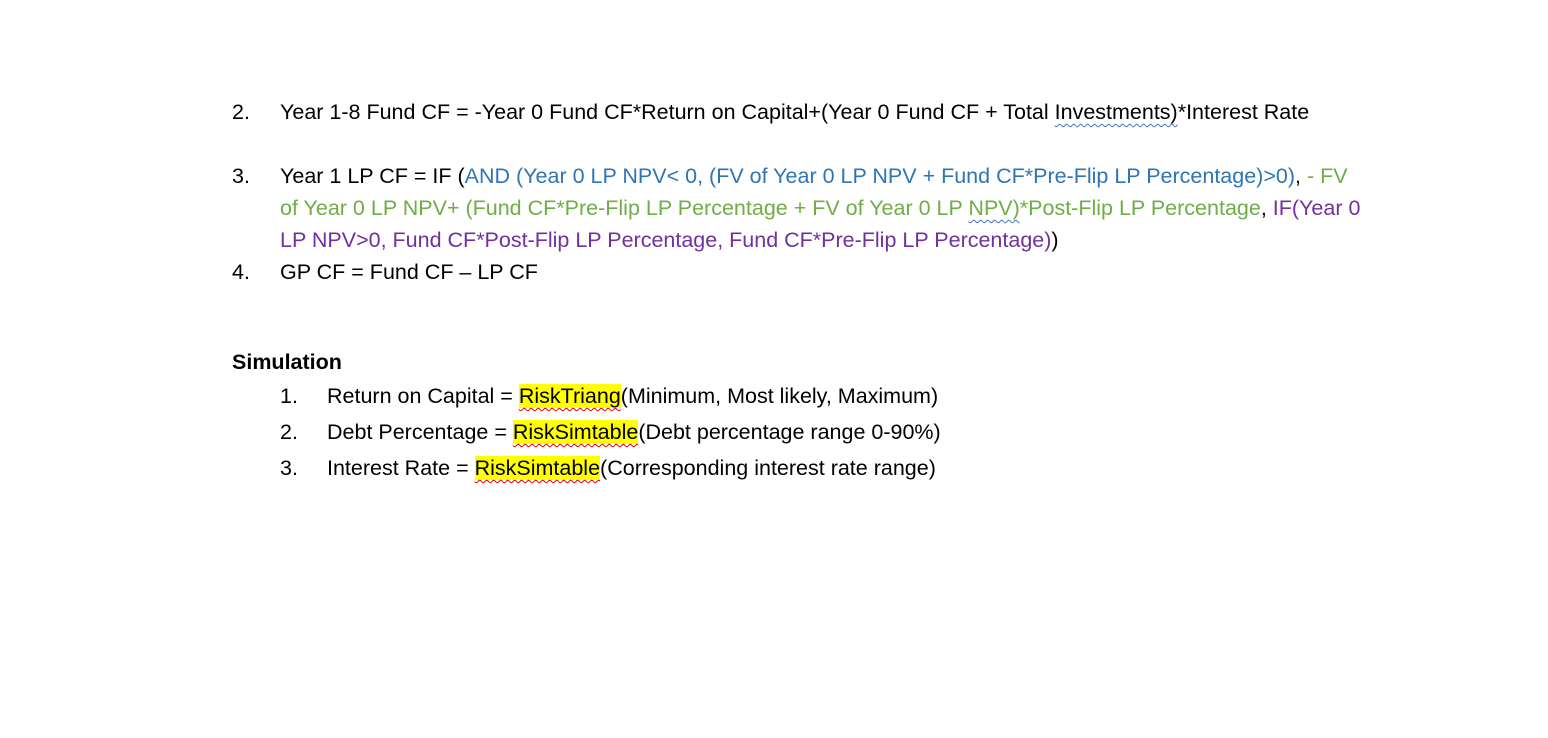  What do you see at coordinates (420, 432) in the screenshot?
I see `simulation-lhs: Debt Percentage =` at bounding box center [420, 432].